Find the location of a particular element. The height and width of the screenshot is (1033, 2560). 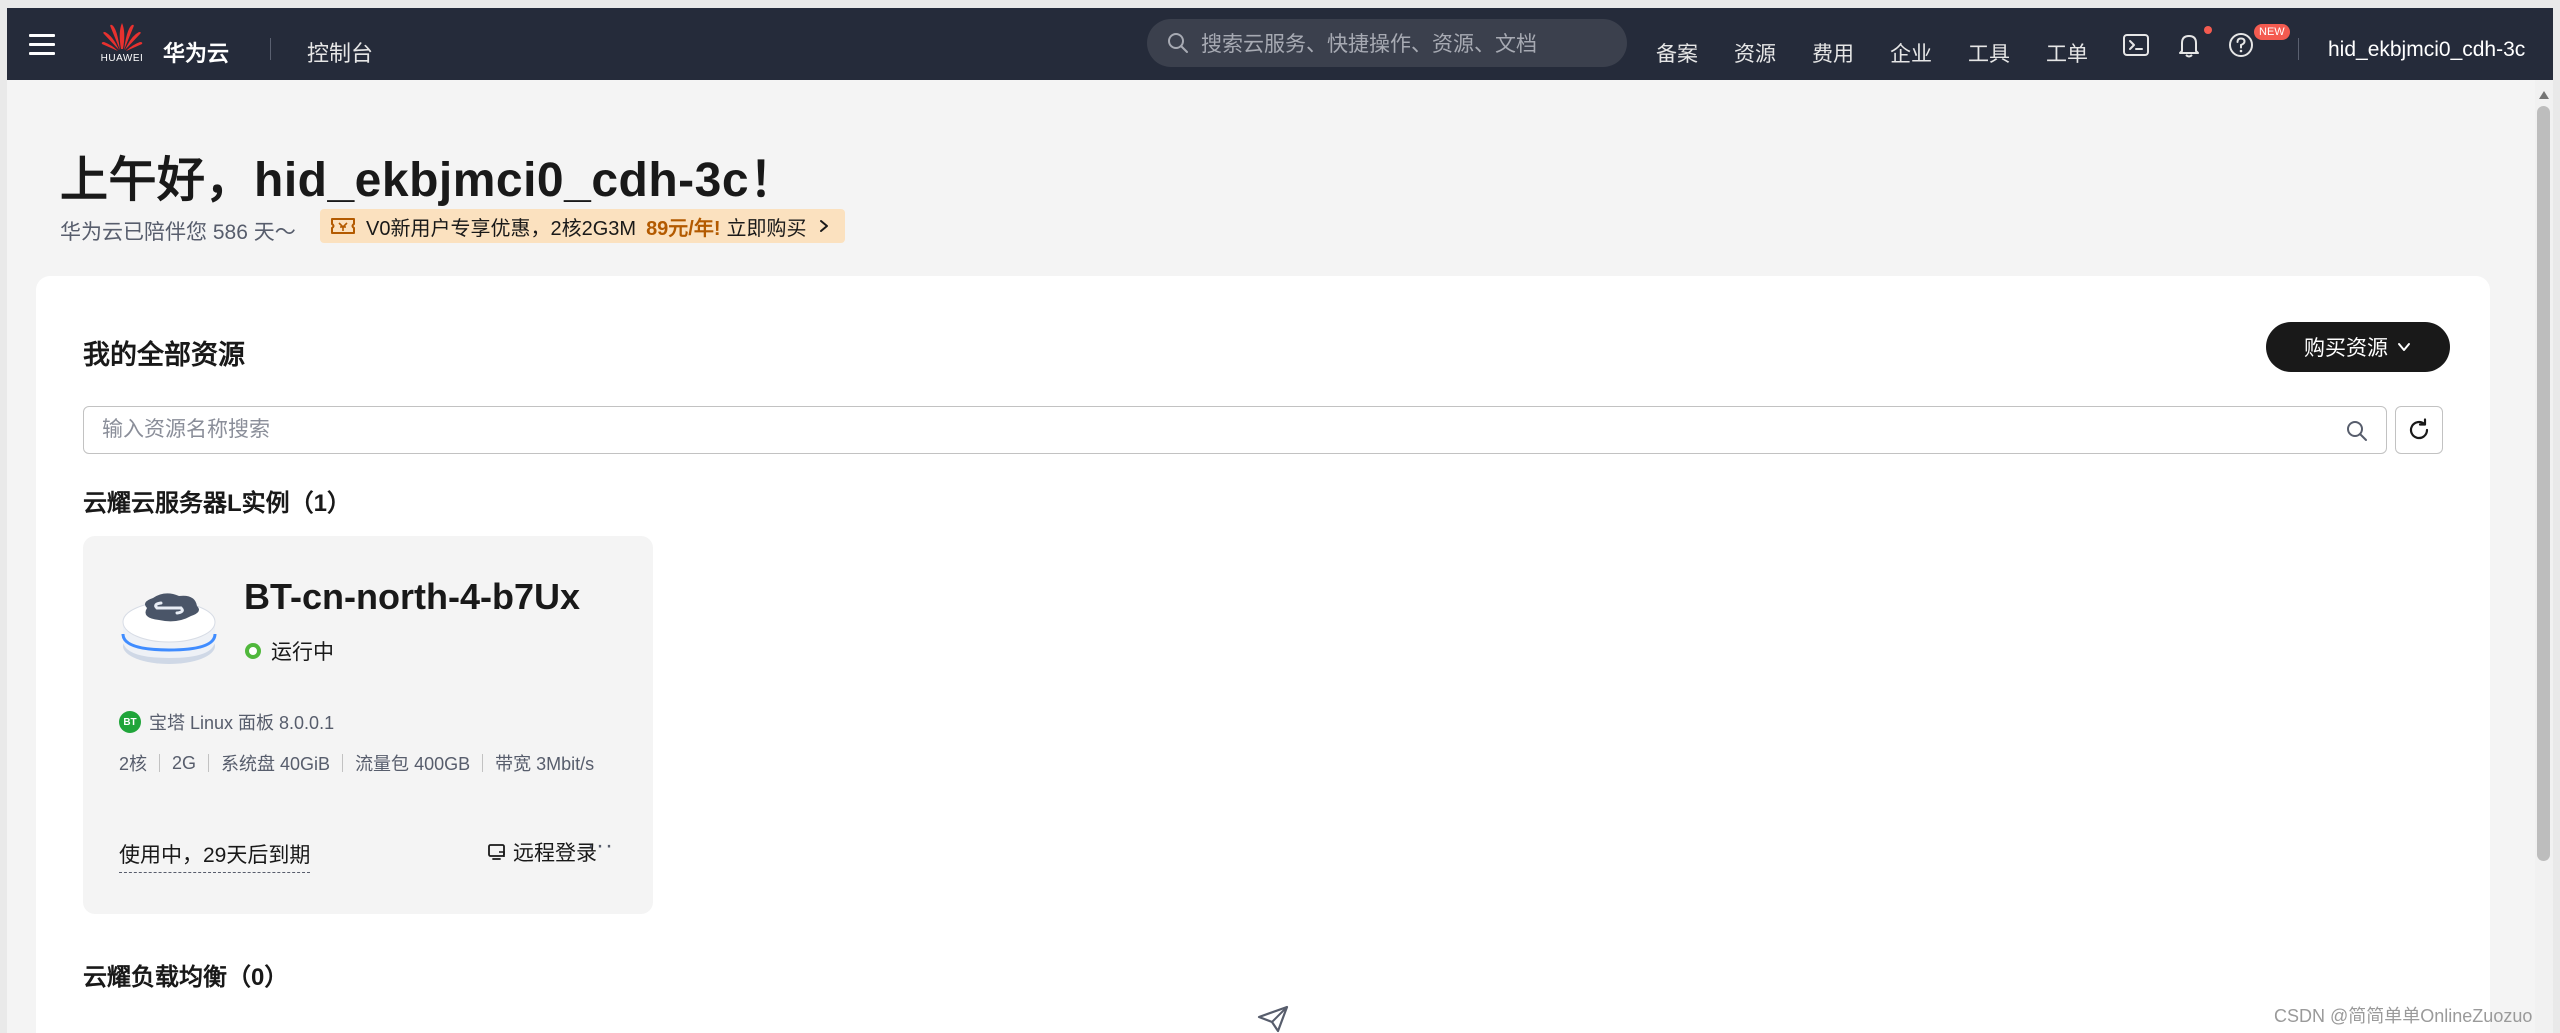

remote-login-button: 远程登录 is located at coordinates (542, 852).